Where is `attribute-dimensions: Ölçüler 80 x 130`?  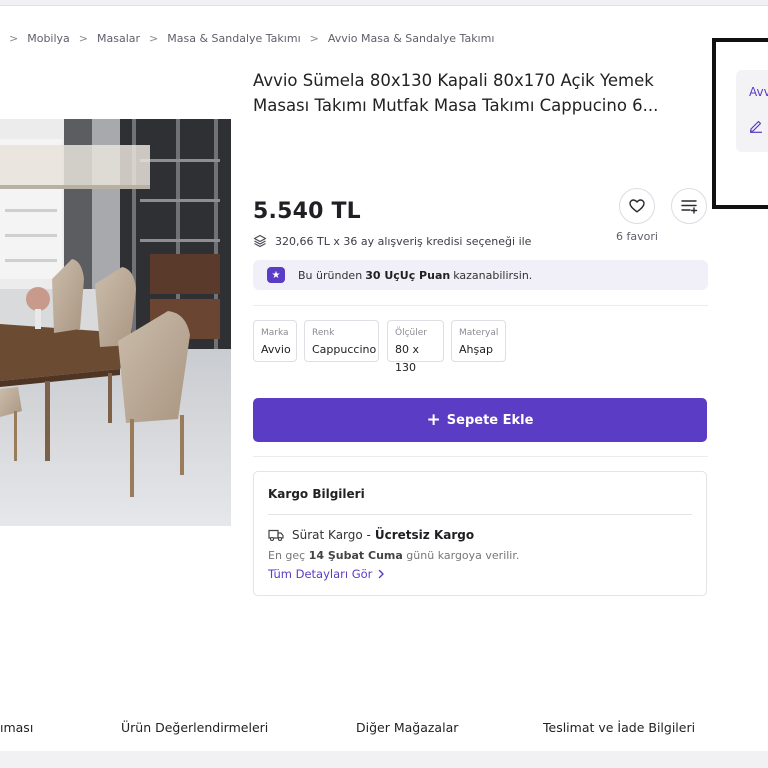 attribute-dimensions: Ölçüler 80 x 130 is located at coordinates (415, 347).